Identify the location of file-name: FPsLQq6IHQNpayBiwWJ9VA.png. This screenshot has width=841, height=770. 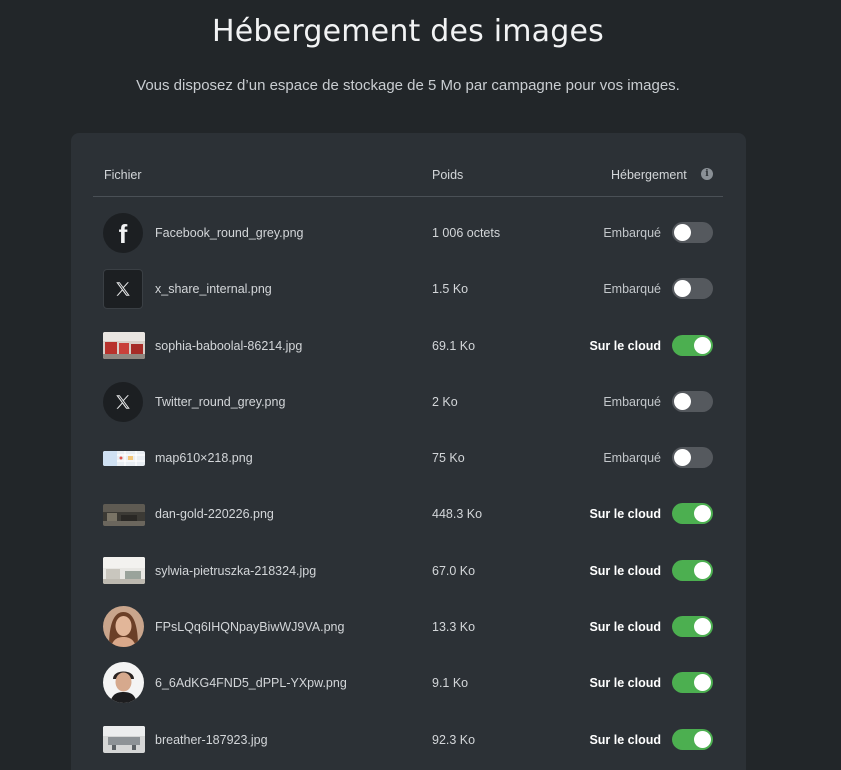
(250, 627).